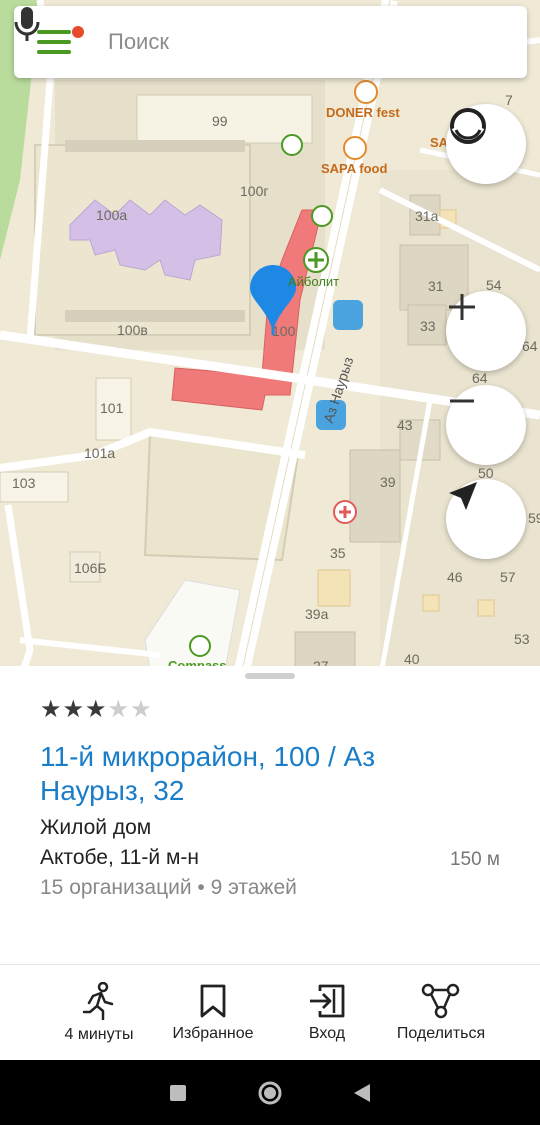  Describe the element at coordinates (508, 577) in the screenshot. I see `map-label: 57` at that location.